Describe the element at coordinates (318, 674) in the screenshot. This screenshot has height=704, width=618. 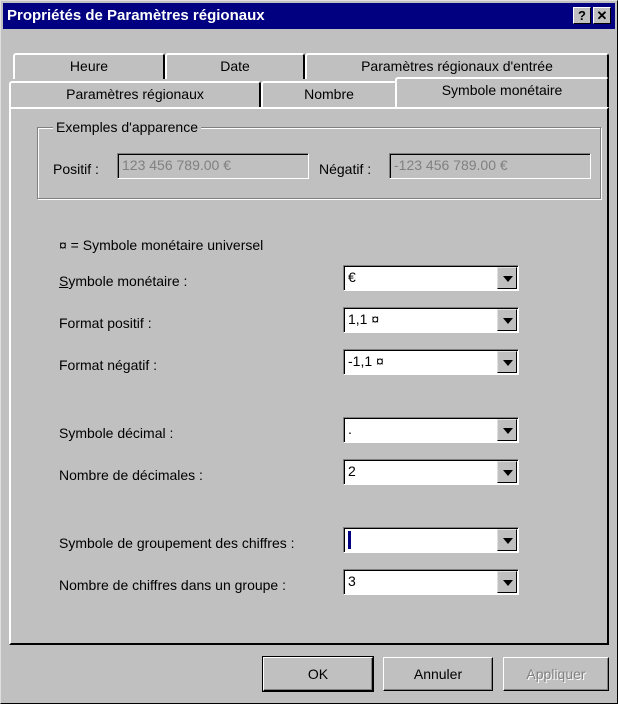
I see `ok-button: OK` at that location.